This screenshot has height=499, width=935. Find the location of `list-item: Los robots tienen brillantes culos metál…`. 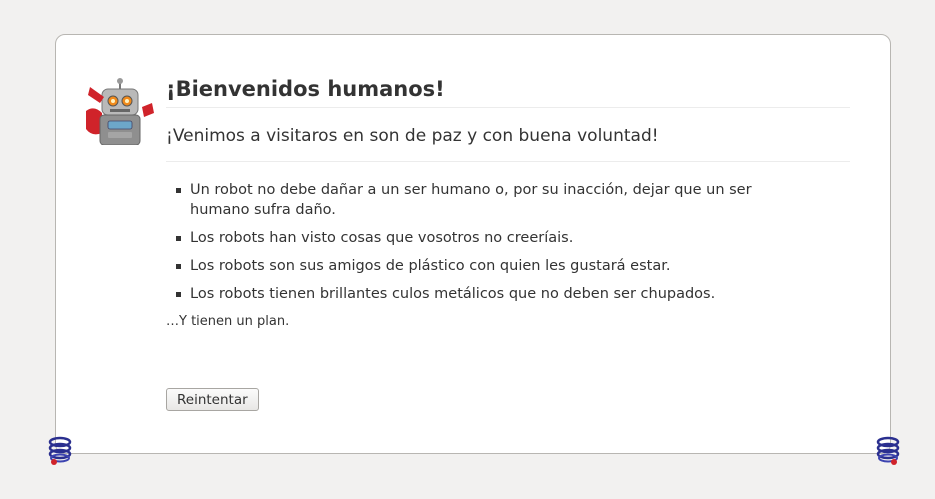

list-item: Los robots tienen brillantes culos metál… is located at coordinates (466, 294).